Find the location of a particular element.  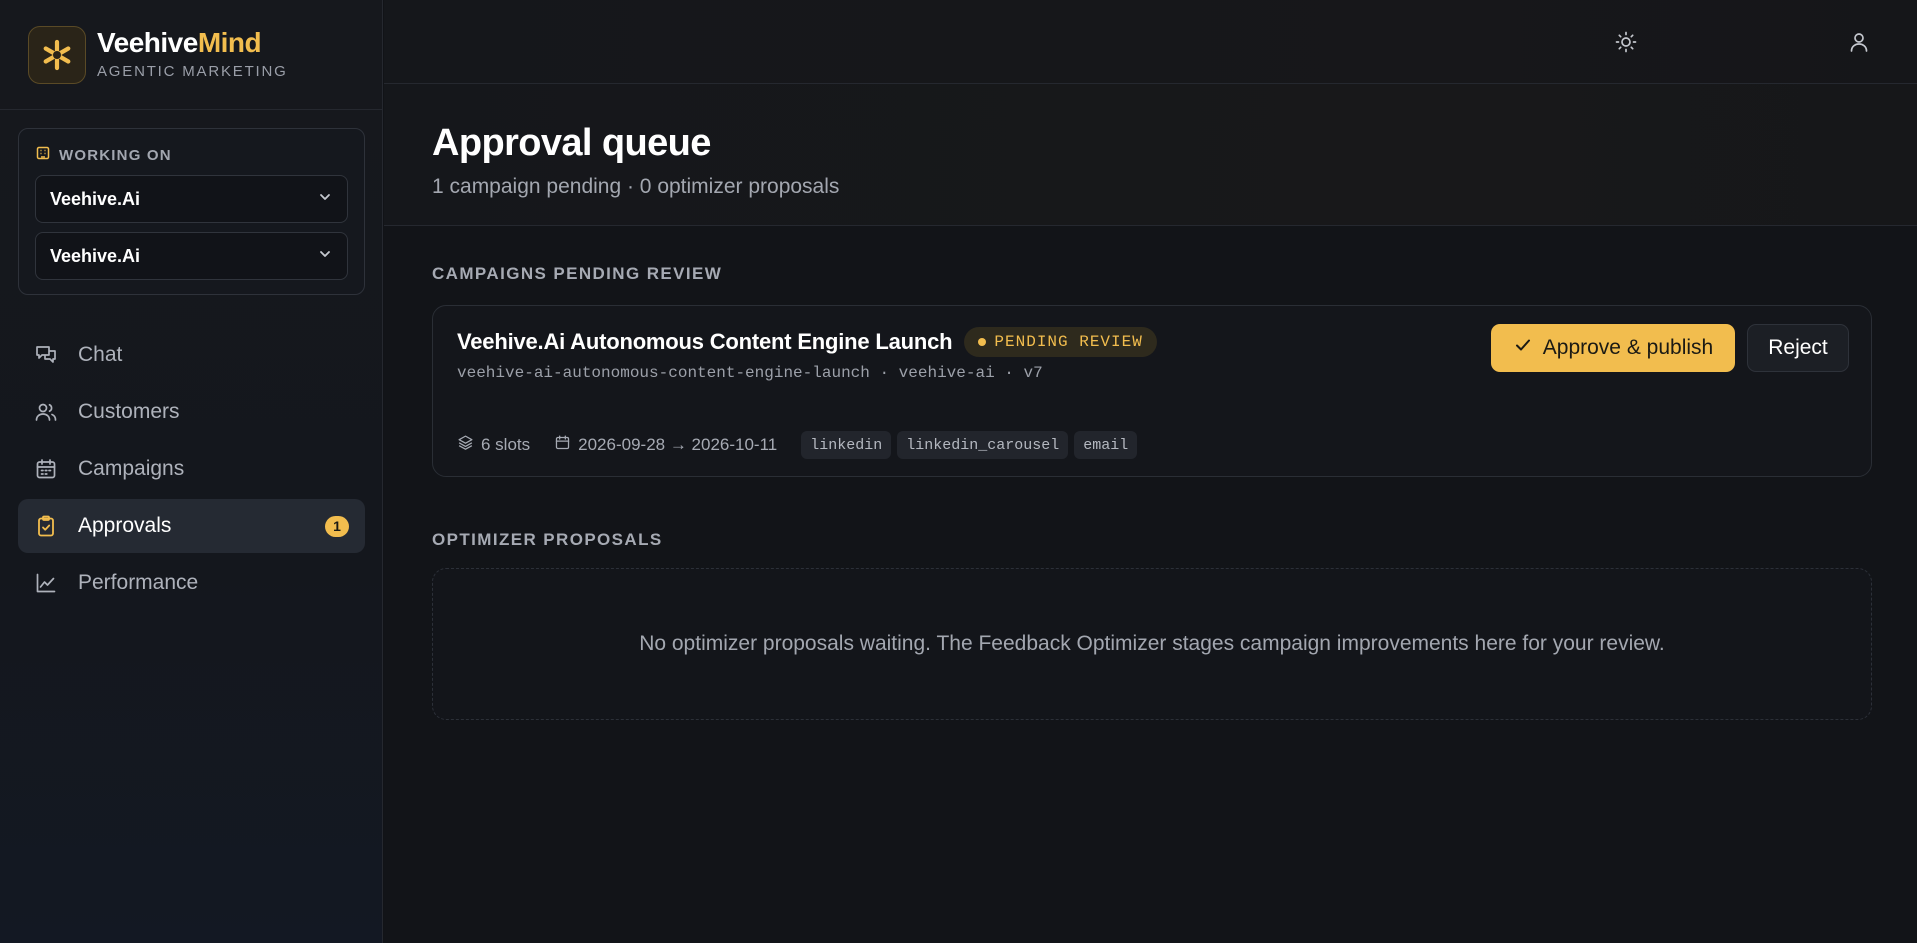

brand-name: VeehiveMind is located at coordinates (179, 42).